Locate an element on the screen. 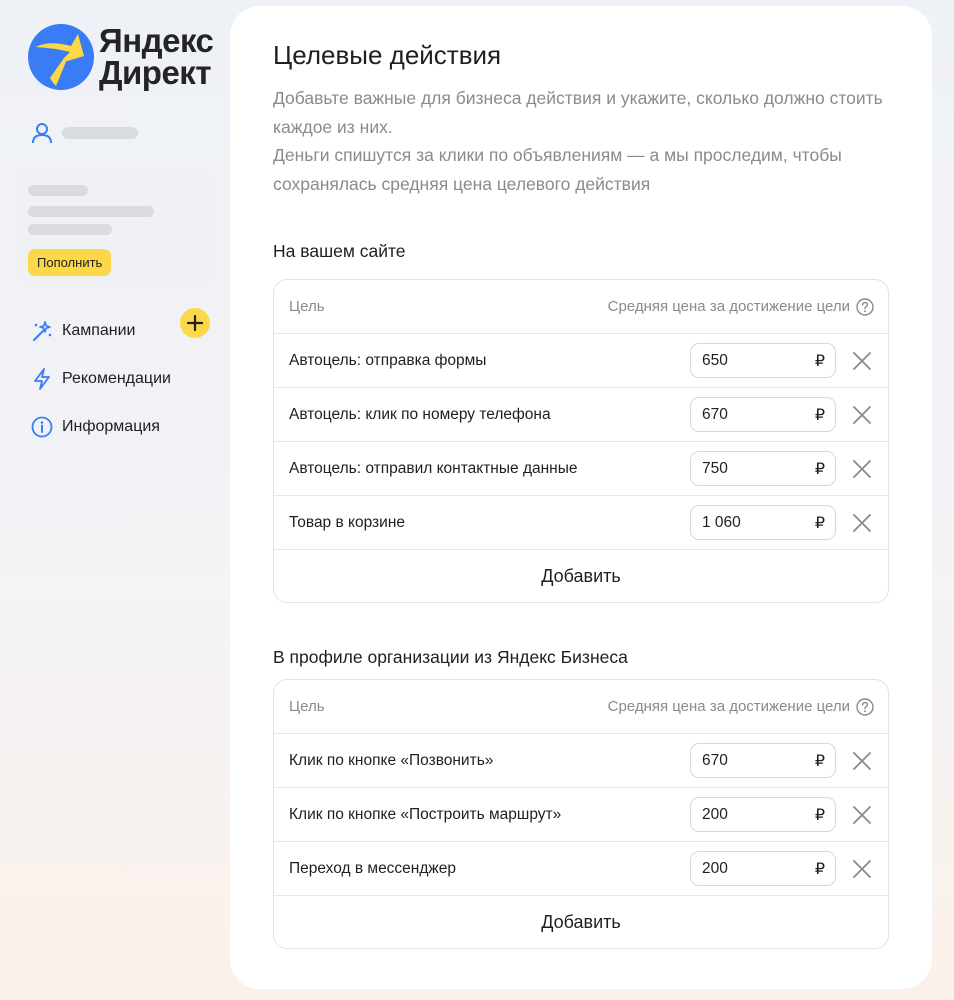 This screenshot has height=1000, width=954. logo-text-line1: Яндекс is located at coordinates (156, 40).